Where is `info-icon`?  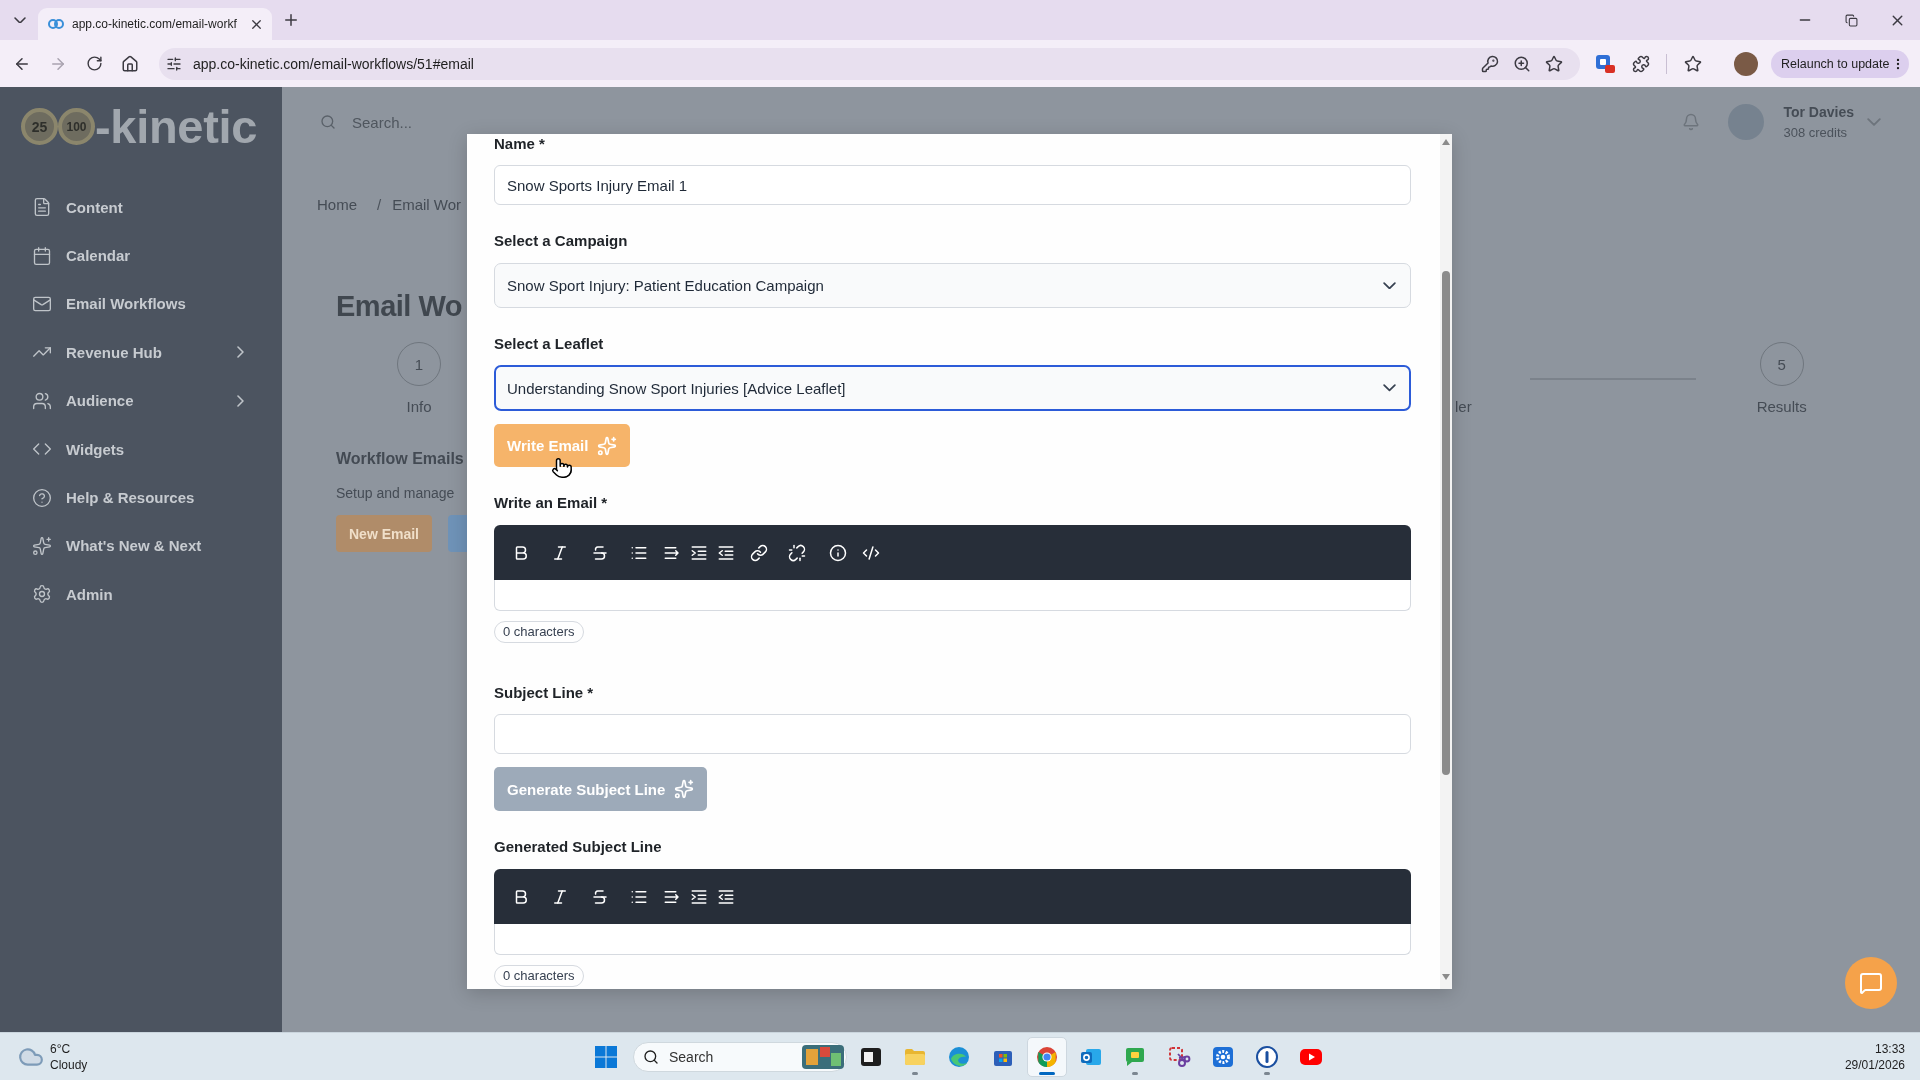
info-icon is located at coordinates (838, 552).